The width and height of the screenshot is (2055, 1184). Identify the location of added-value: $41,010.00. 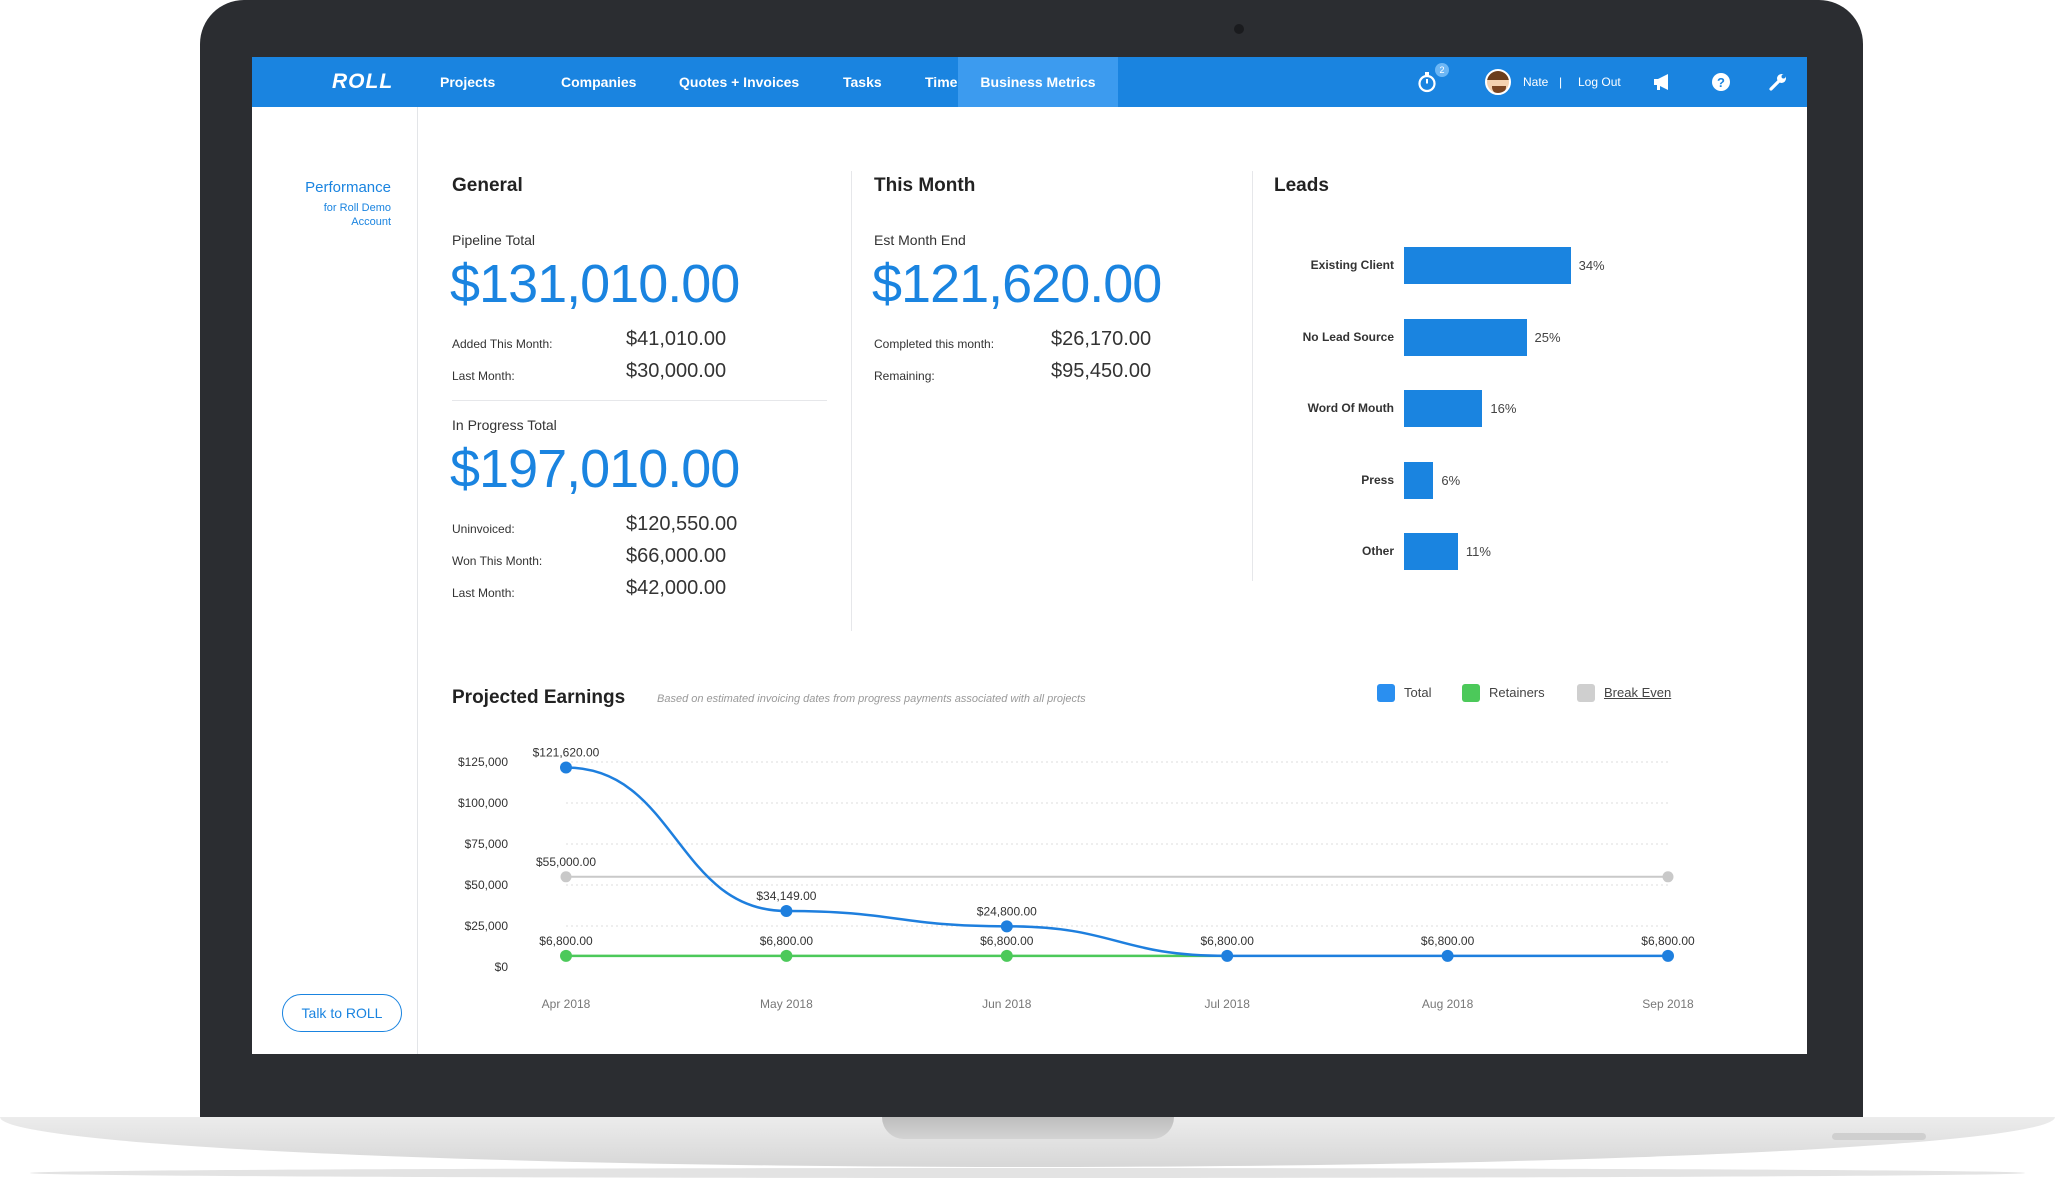
(676, 339).